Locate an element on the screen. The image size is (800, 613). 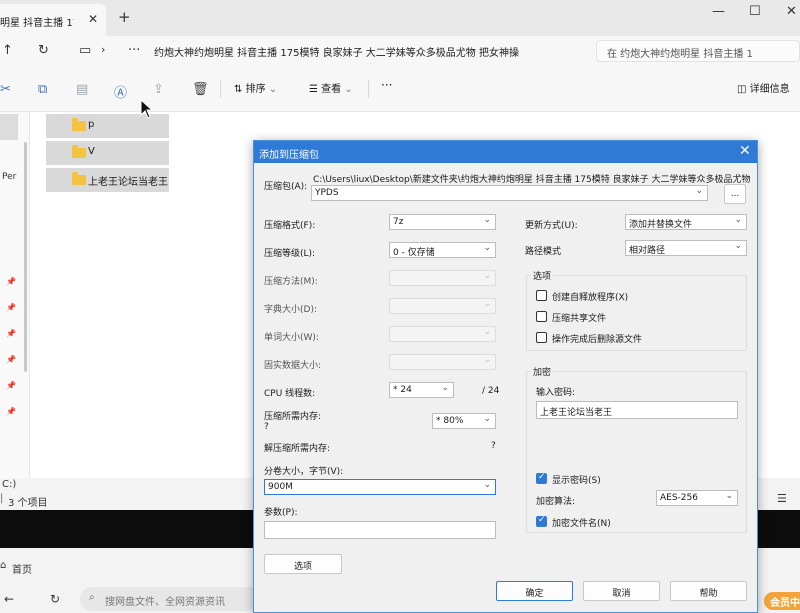
view-label: 查看 is located at coordinates (331, 89).